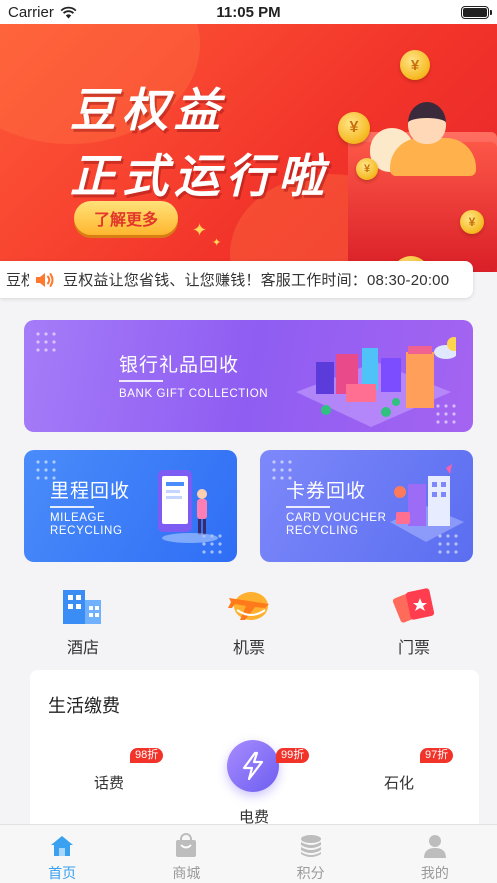  What do you see at coordinates (248, 376) in the screenshot?
I see `bank-gift-collection-card: 银行礼品回收 BANK GIFT COLLECTION` at bounding box center [248, 376].